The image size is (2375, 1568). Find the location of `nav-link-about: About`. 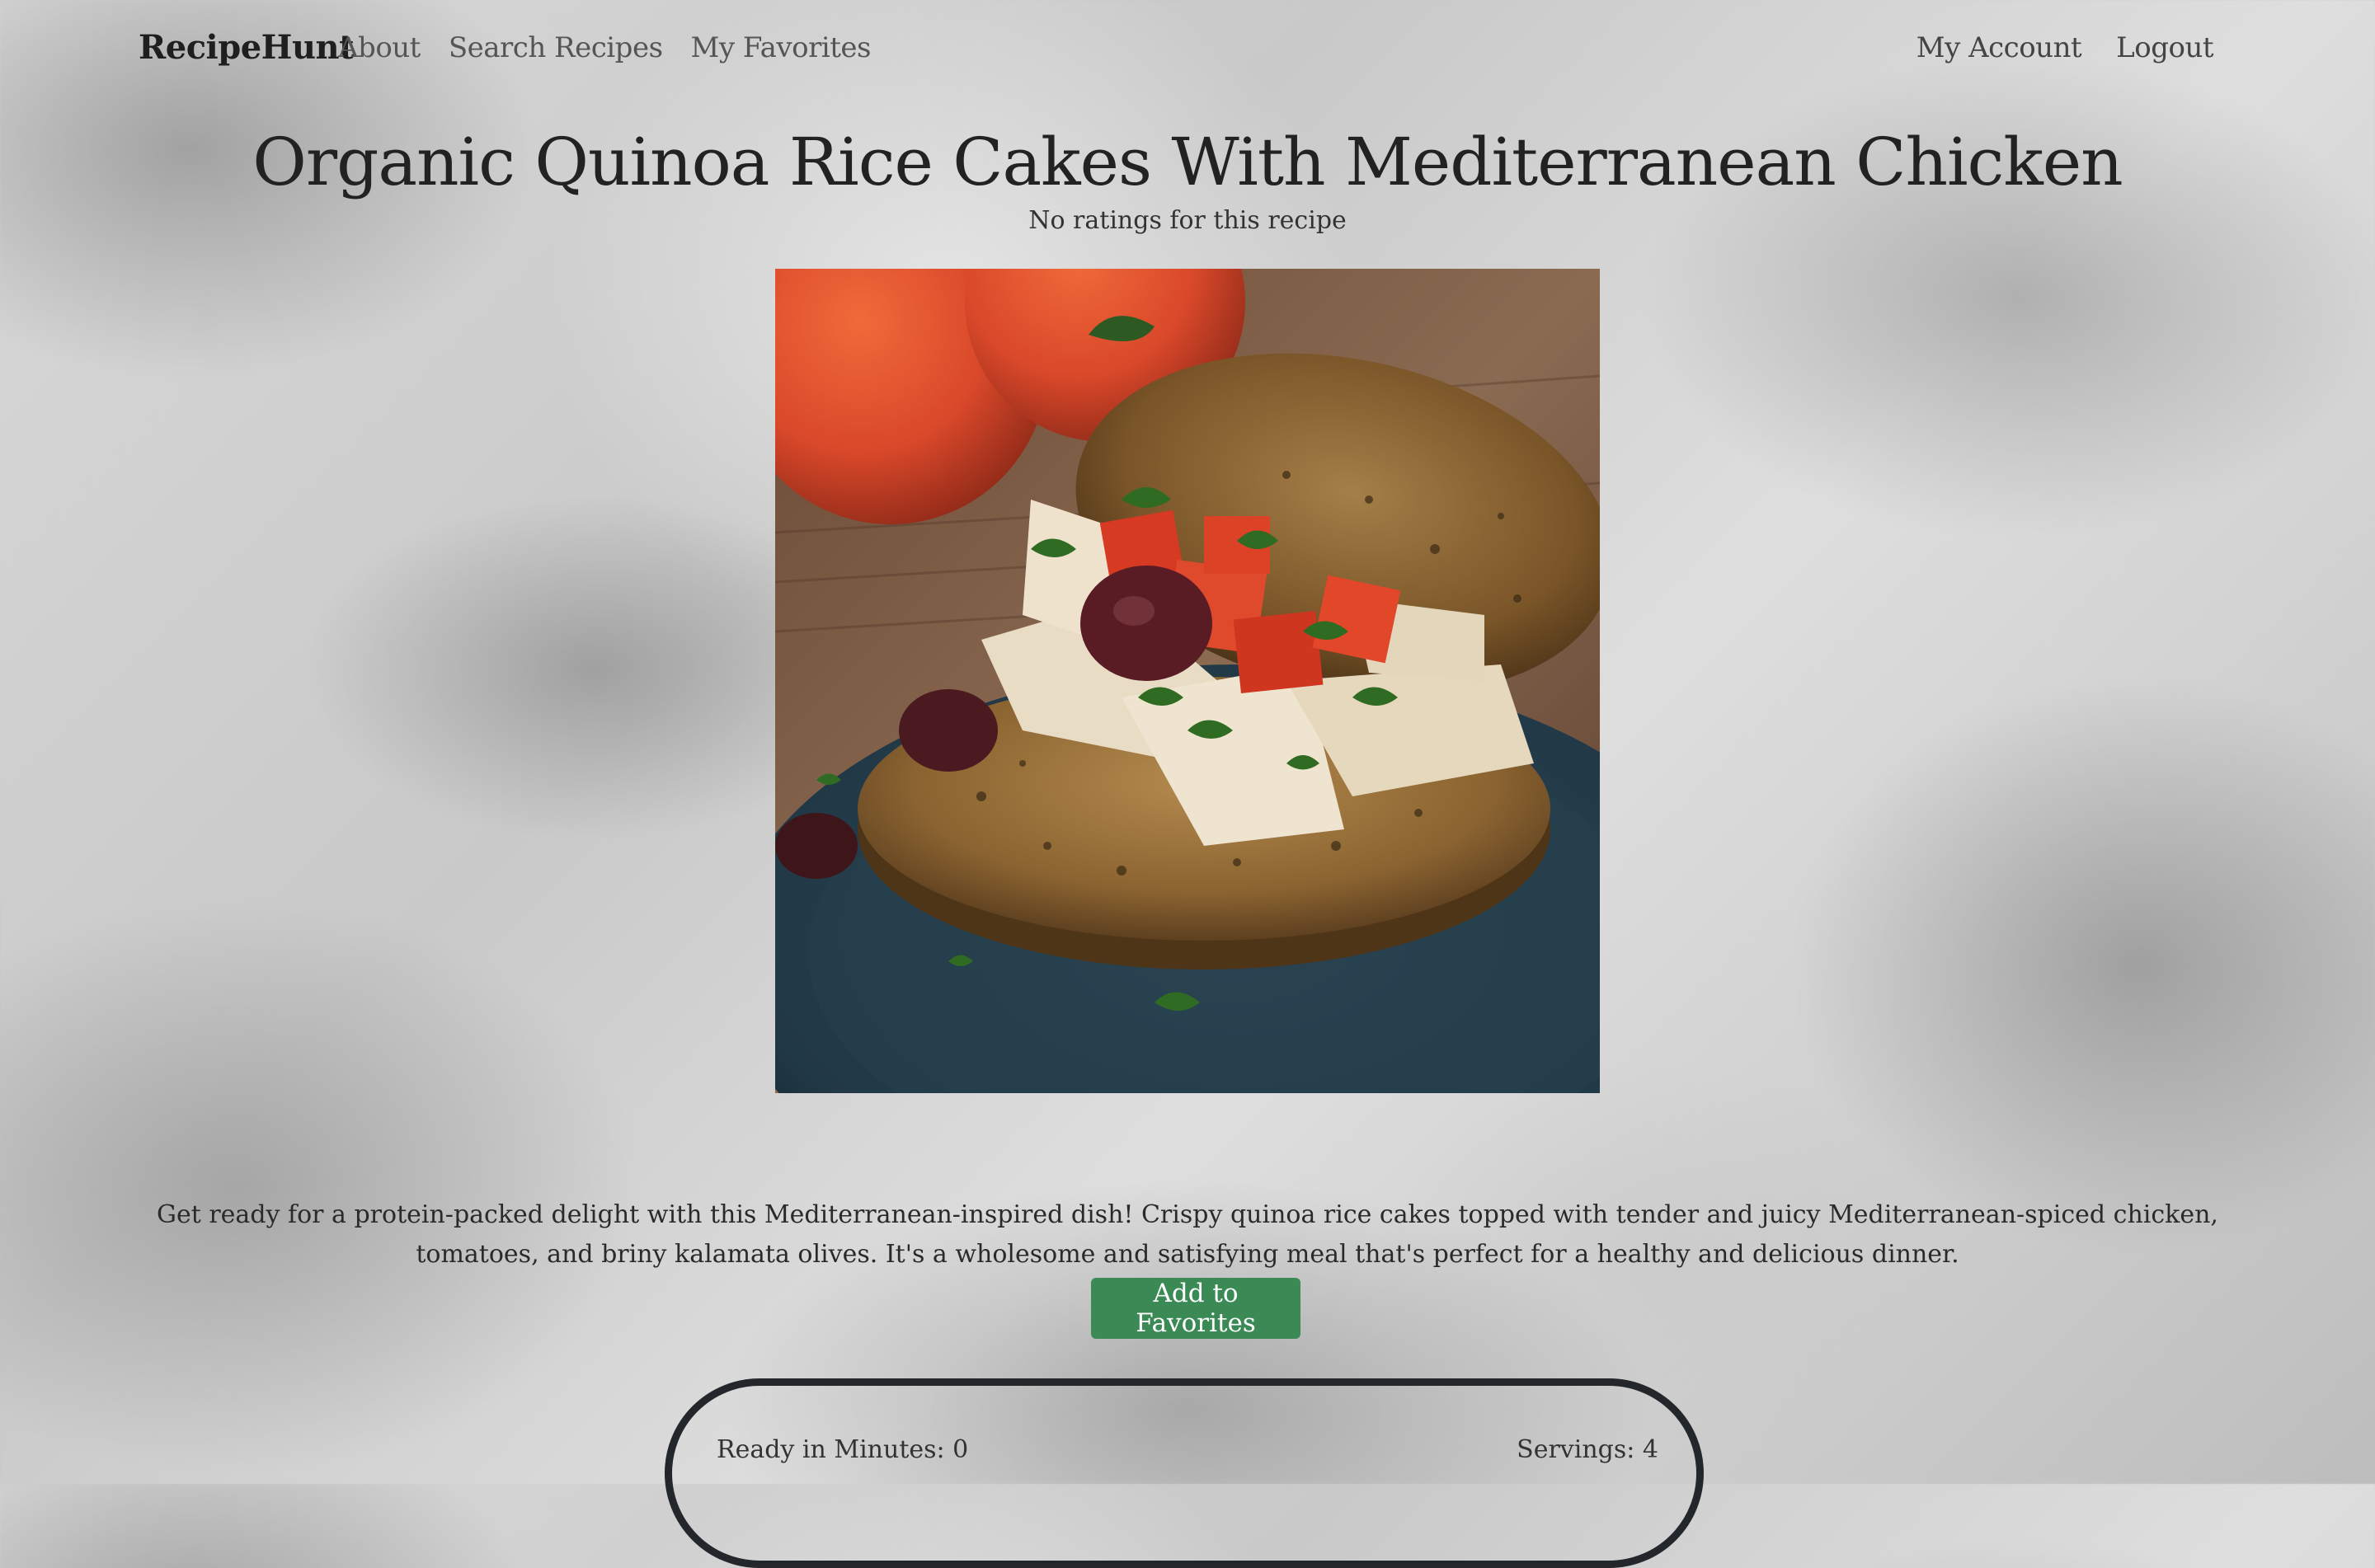

nav-link-about: About is located at coordinates (379, 47).